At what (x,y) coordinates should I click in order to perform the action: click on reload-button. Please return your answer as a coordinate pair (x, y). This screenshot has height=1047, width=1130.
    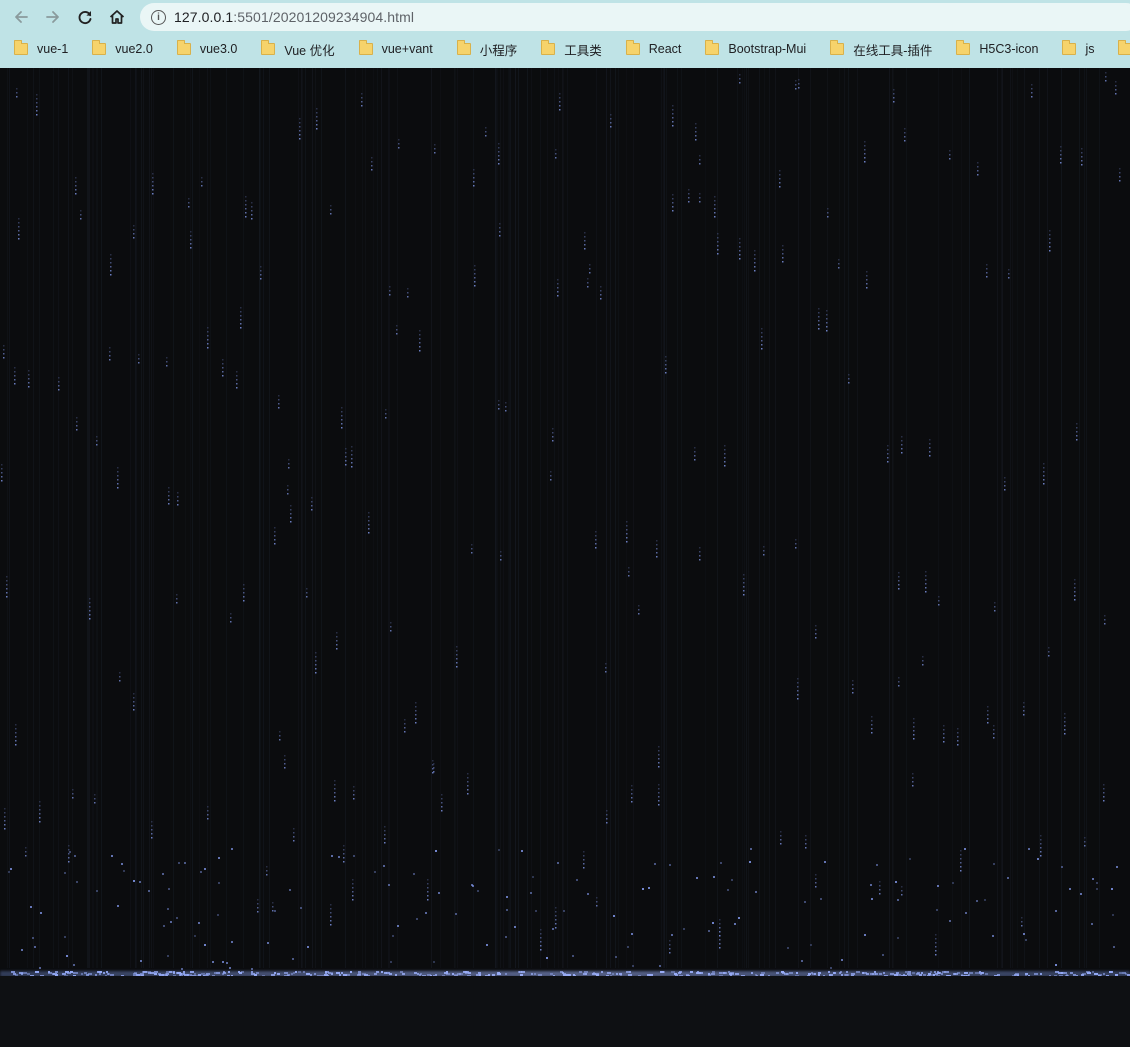
    Looking at the image, I should click on (85, 17).